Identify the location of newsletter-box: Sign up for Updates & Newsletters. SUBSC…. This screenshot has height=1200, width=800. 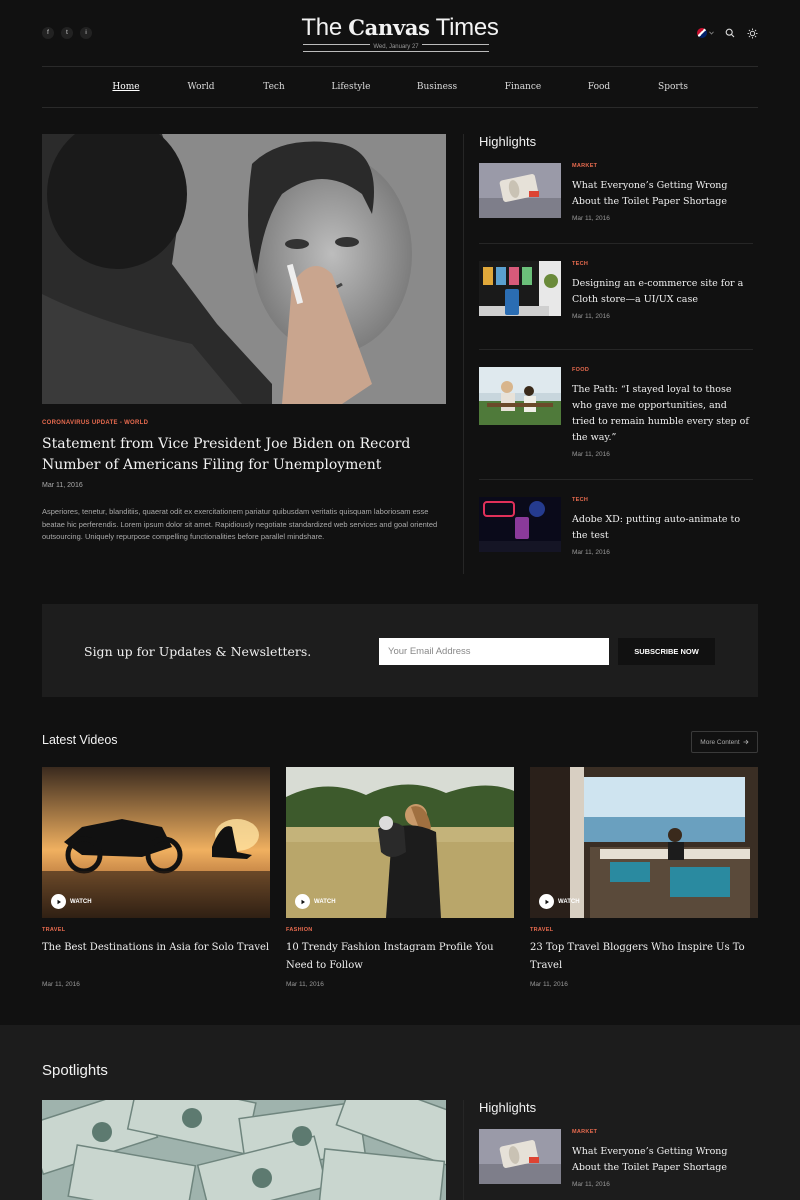
(400, 650).